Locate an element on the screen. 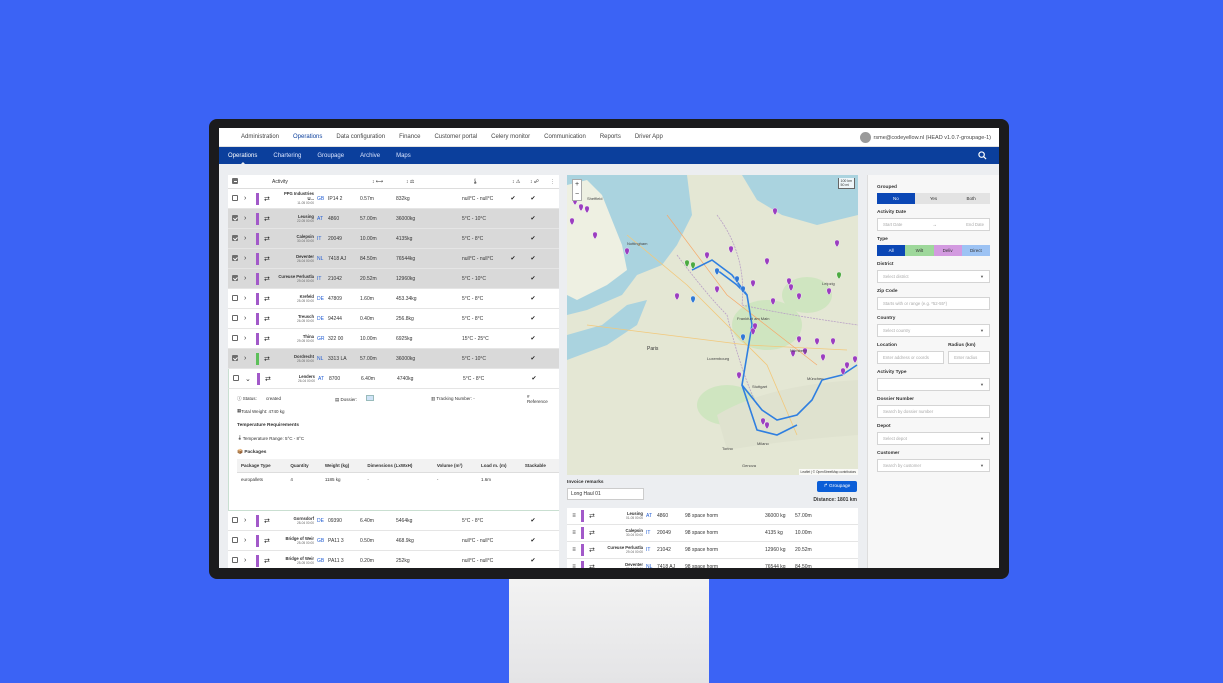 The height and width of the screenshot is (683, 1223). zip-code-input: Starts with or range (e.g. *52-55*) is located at coordinates (933, 303).